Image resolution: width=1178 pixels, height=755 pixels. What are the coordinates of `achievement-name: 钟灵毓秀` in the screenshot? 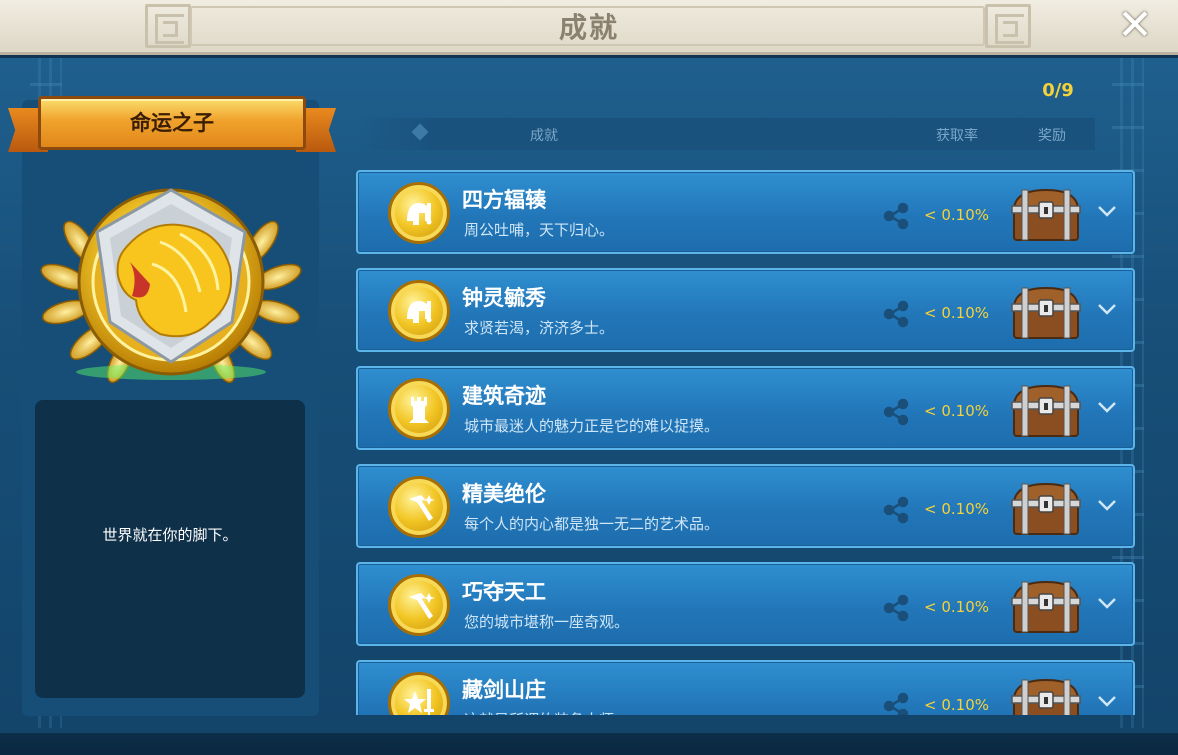 It's located at (504, 298).